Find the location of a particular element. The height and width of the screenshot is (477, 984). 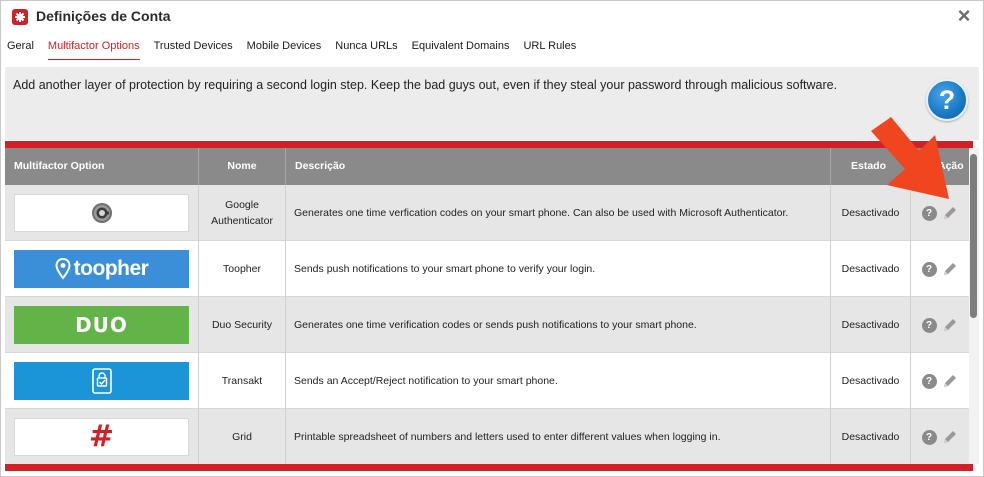

google-authenticator-logo is located at coordinates (101, 213).